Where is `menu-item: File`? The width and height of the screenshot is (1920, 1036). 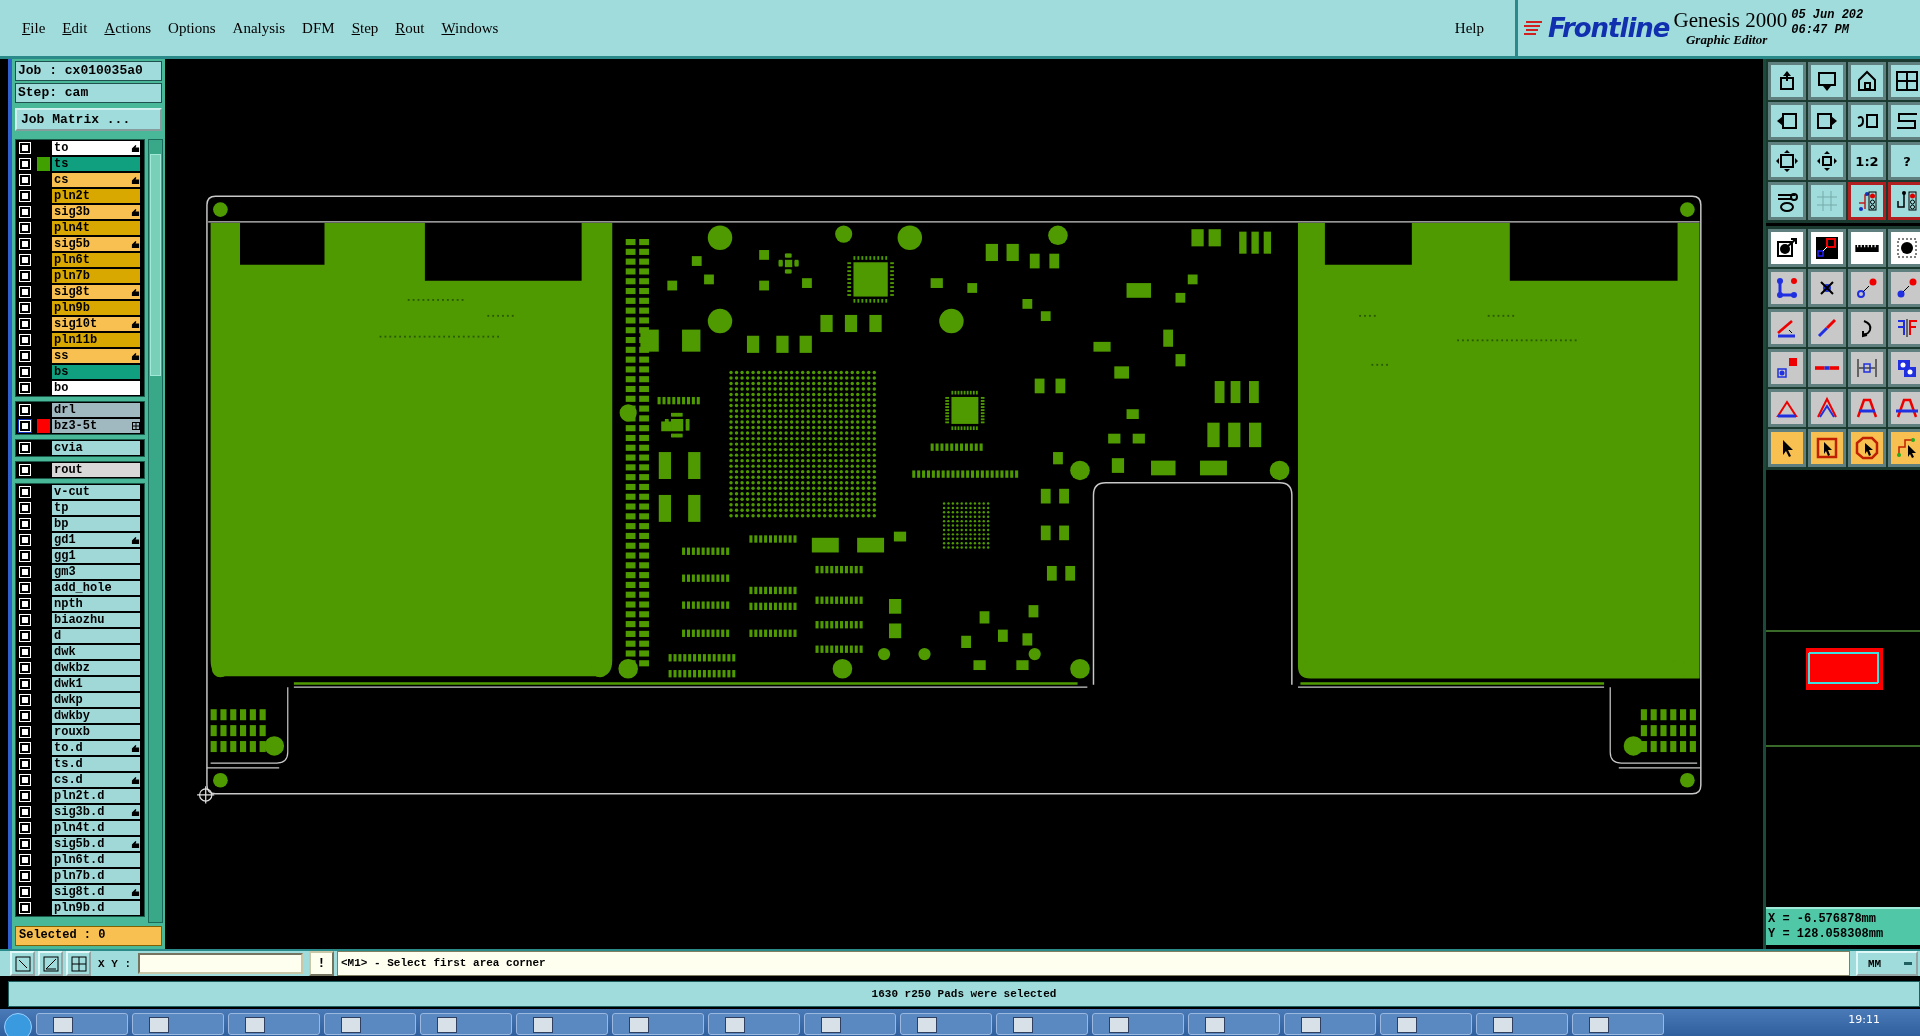 menu-item: File is located at coordinates (34, 28).